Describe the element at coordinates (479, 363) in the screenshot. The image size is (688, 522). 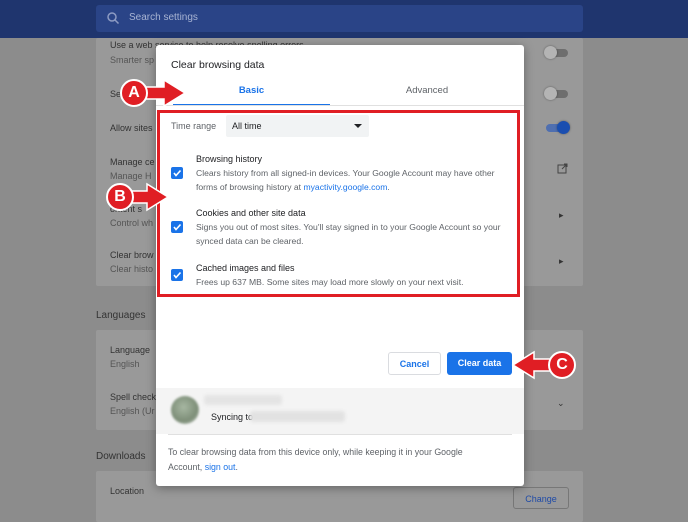
I see `clear-data-button: Clear data` at that location.